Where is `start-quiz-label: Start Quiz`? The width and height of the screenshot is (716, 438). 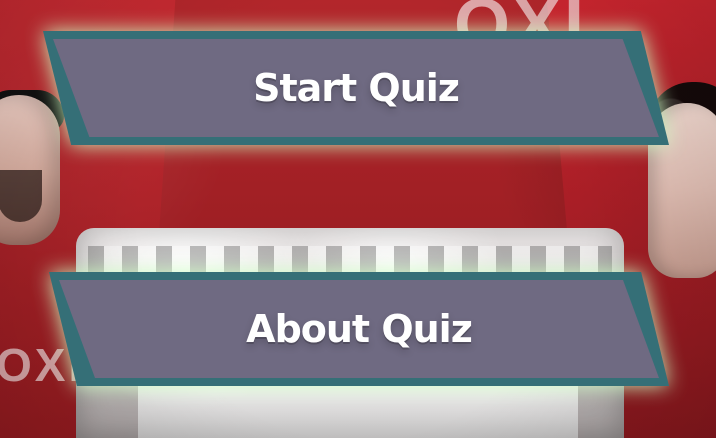 start-quiz-label: Start Quiz is located at coordinates (356, 88).